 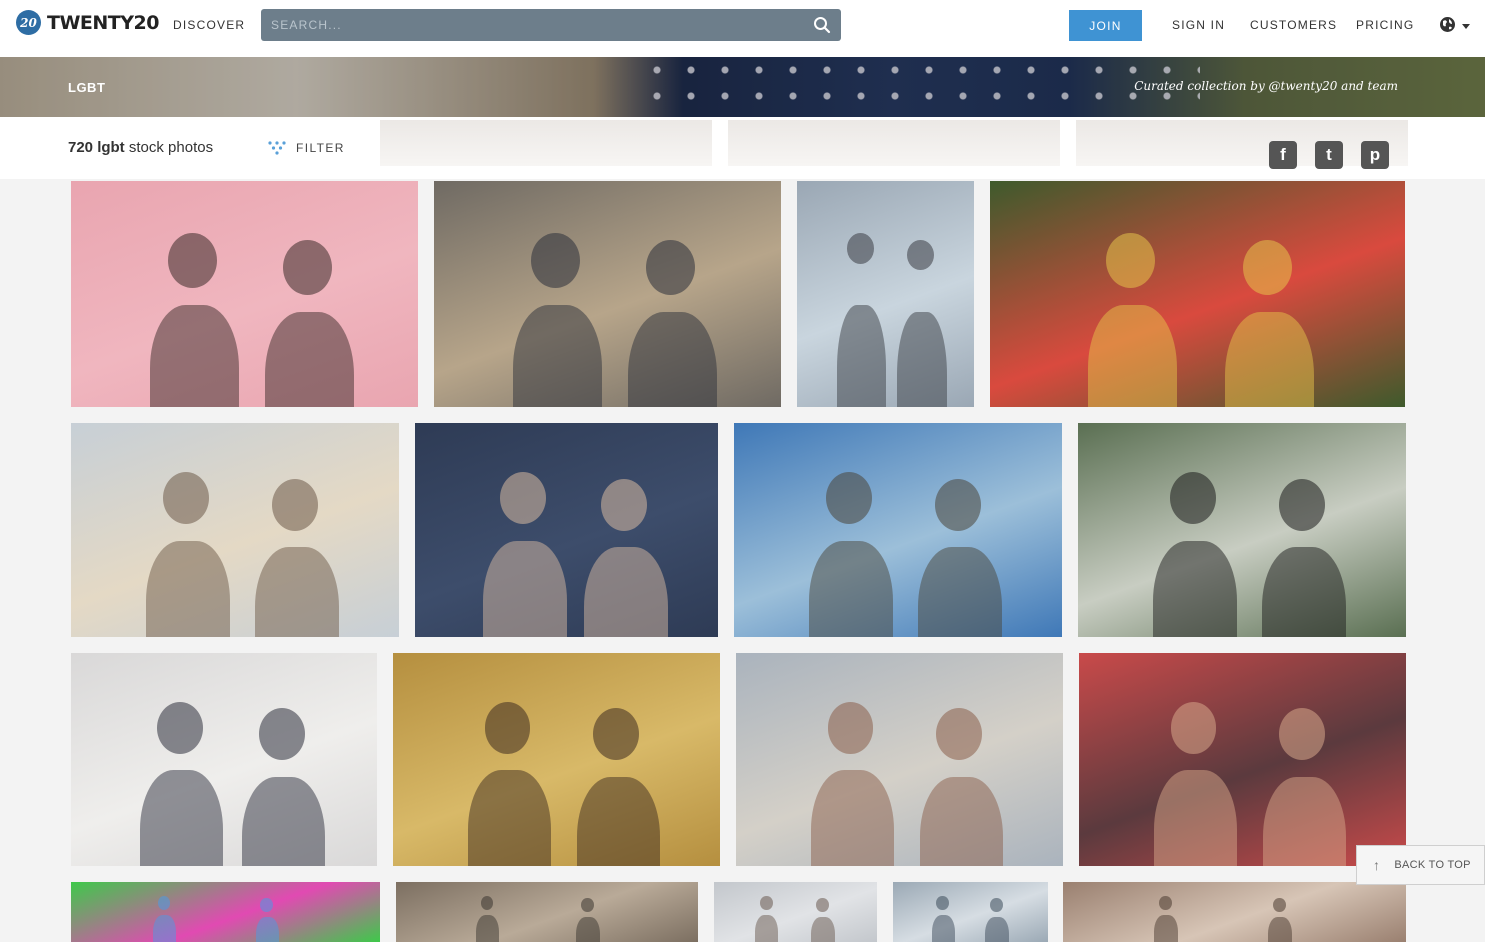 What do you see at coordinates (970, 912) in the screenshot?
I see `photo-reebok-cap` at bounding box center [970, 912].